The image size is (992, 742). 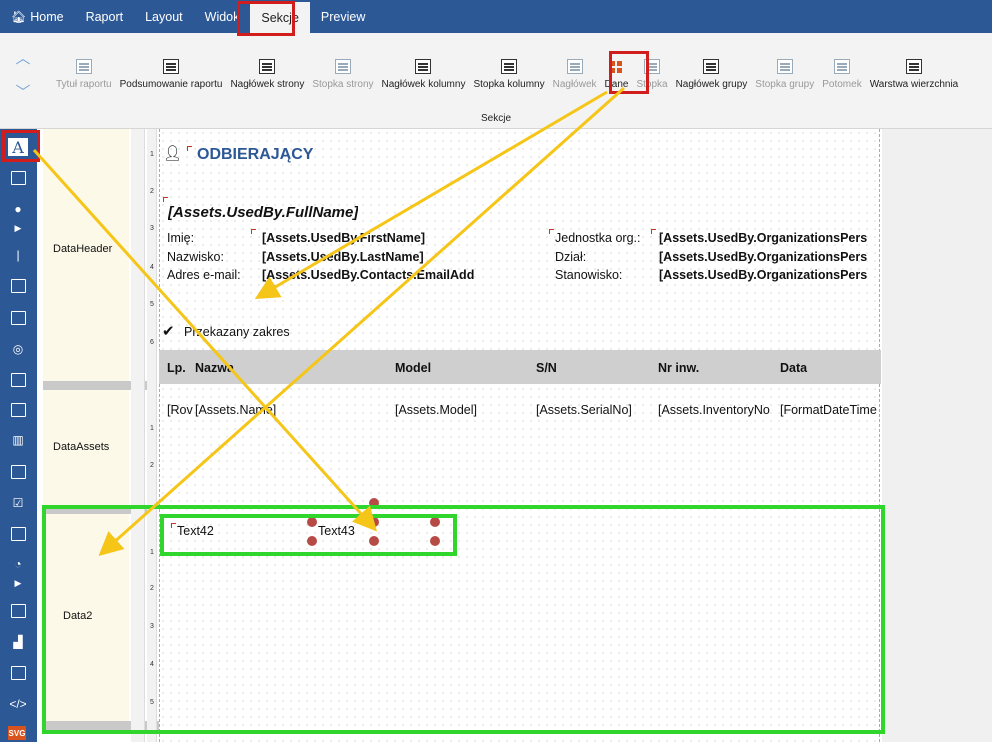 I want to click on ruler-number: 1, so click(x=152, y=154).